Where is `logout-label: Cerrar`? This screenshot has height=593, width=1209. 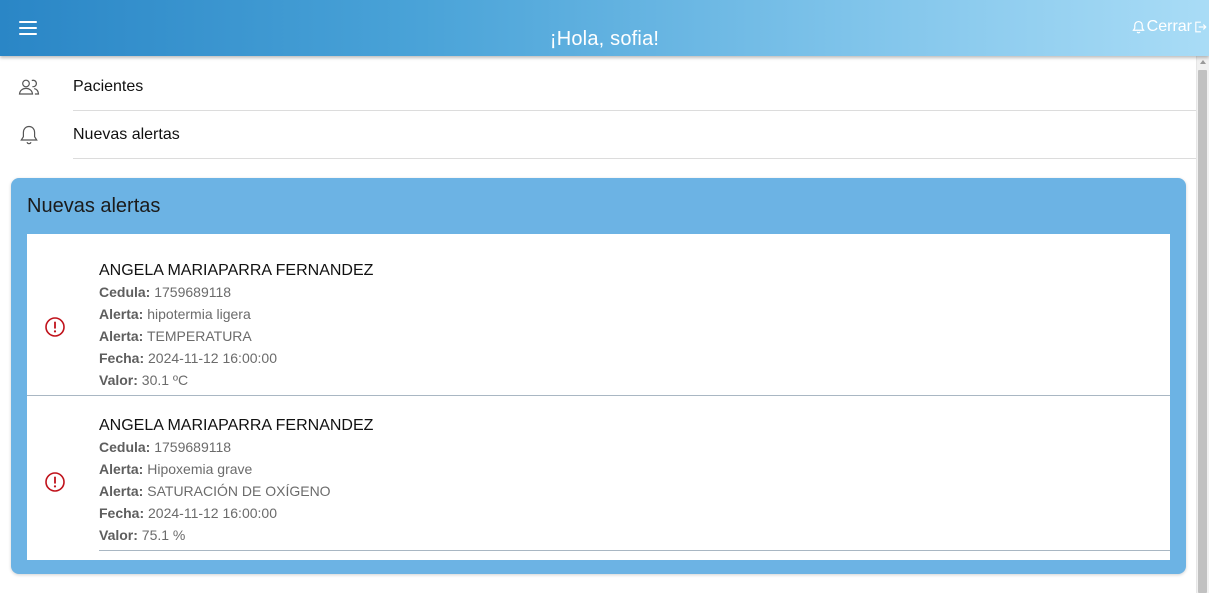 logout-label: Cerrar is located at coordinates (1169, 26).